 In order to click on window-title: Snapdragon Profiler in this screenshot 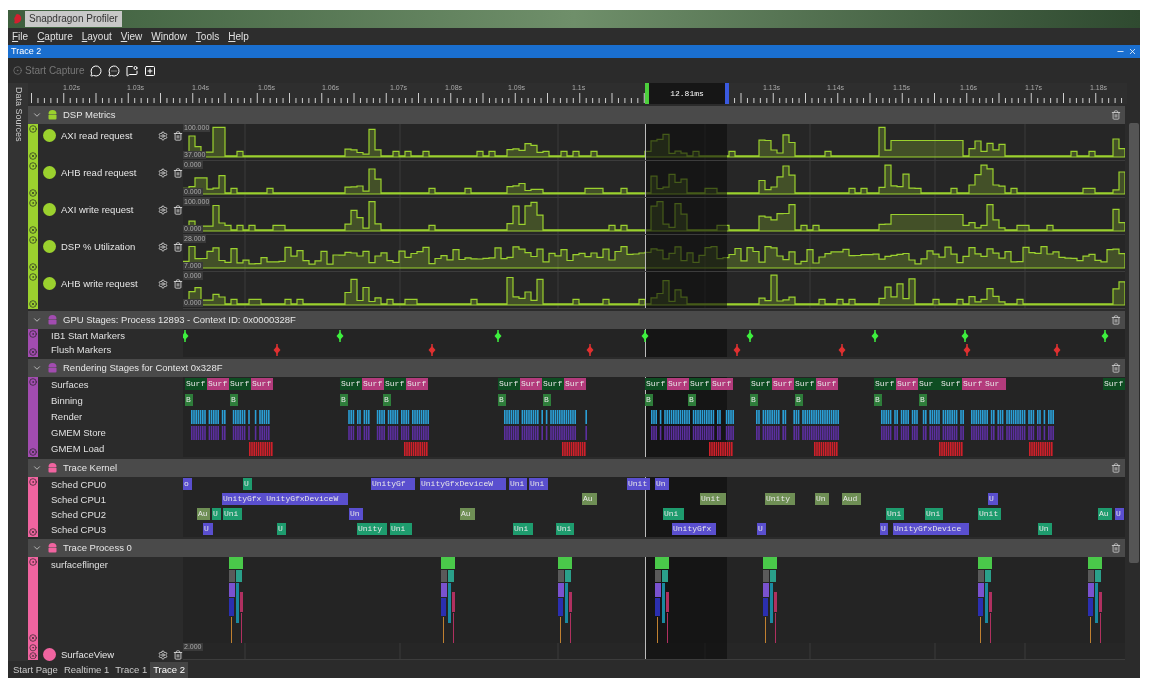, I will do `click(73, 19)`.